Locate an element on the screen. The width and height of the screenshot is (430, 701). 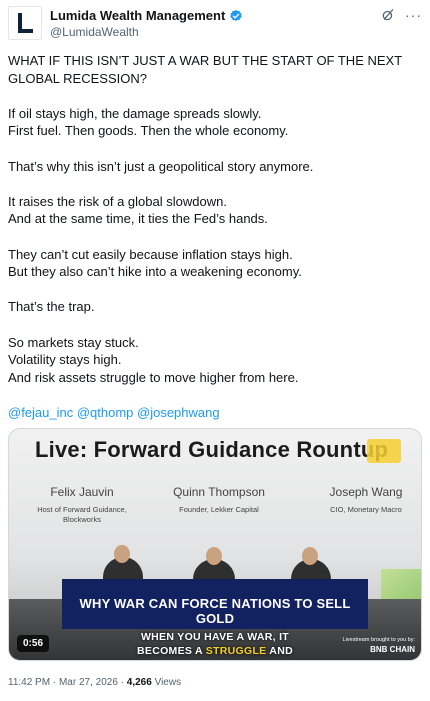
speaker-role: Host of Forward Guidance, Blockworks is located at coordinates (82, 514).